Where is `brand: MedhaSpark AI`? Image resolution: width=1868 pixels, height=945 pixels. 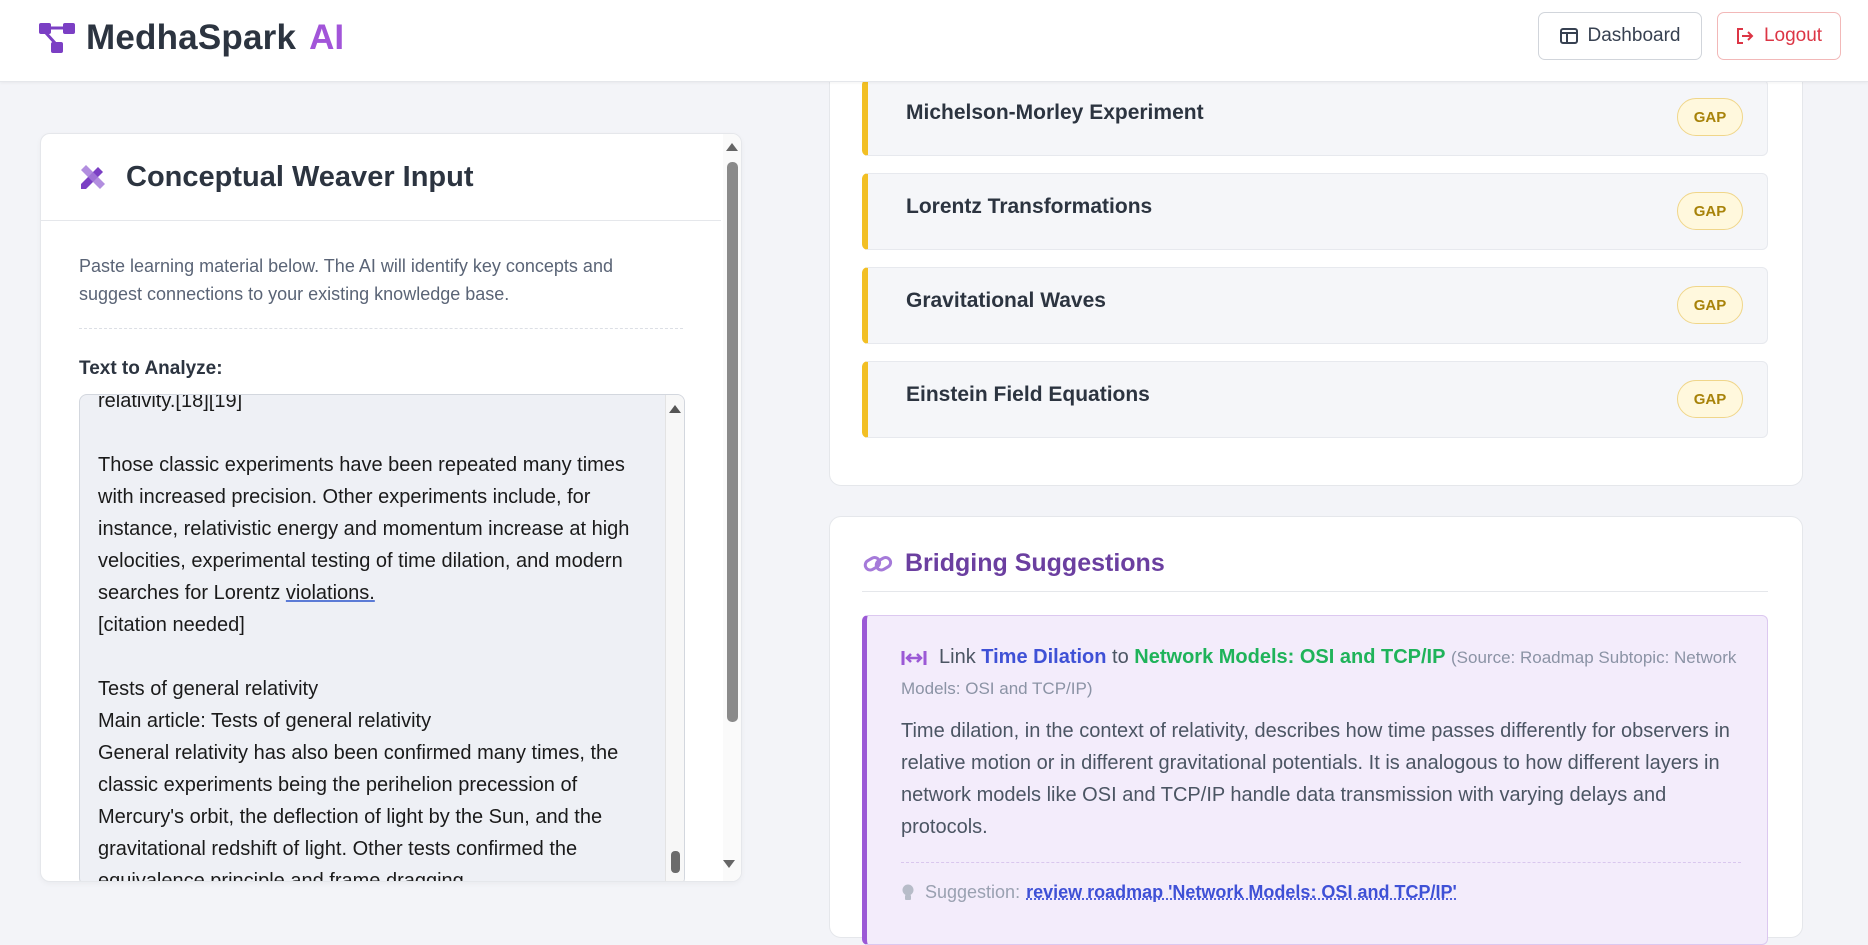
brand: MedhaSpark AI is located at coordinates (191, 38).